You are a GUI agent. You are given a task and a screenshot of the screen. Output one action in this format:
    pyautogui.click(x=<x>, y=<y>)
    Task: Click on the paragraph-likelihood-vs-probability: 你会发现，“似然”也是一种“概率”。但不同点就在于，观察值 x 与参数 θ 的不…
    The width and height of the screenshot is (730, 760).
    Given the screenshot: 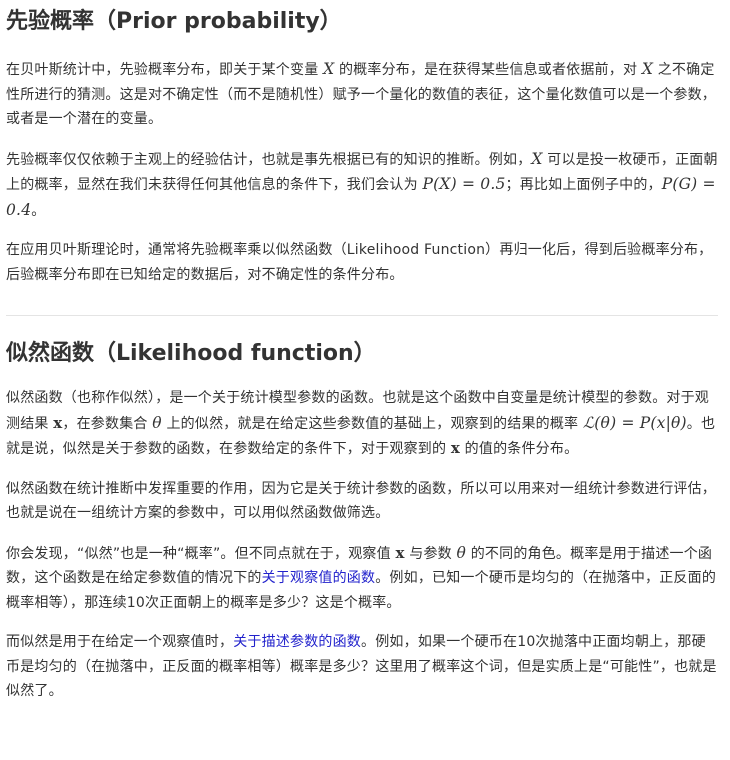 What is the action you would take?
    pyautogui.click(x=362, y=578)
    